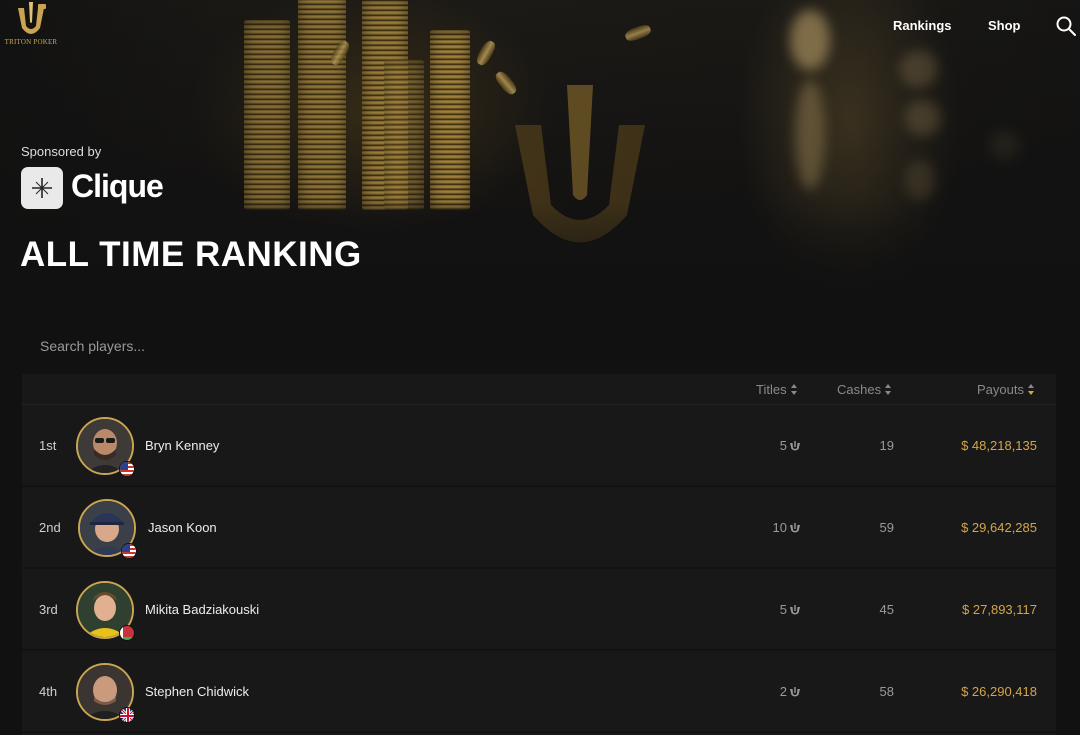  What do you see at coordinates (999, 609) in the screenshot?
I see `payout-value: $ 27,893,117` at bounding box center [999, 609].